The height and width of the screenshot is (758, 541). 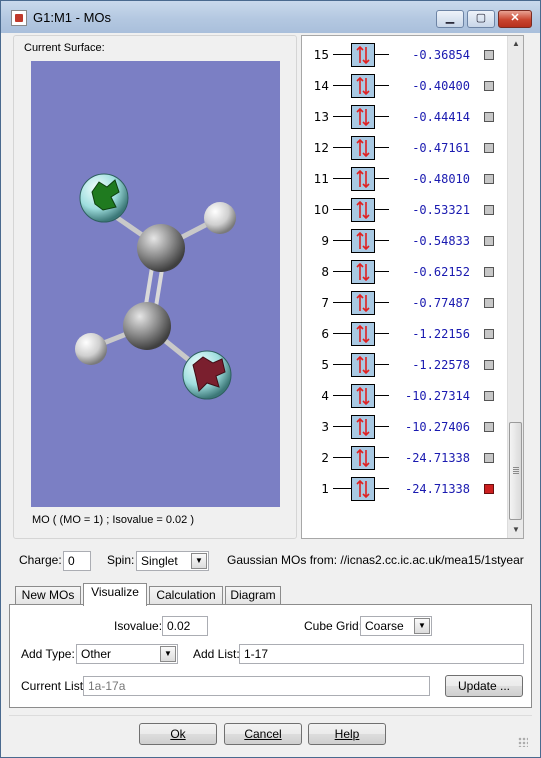 What do you see at coordinates (325, 427) in the screenshot?
I see `mo-number: 3` at bounding box center [325, 427].